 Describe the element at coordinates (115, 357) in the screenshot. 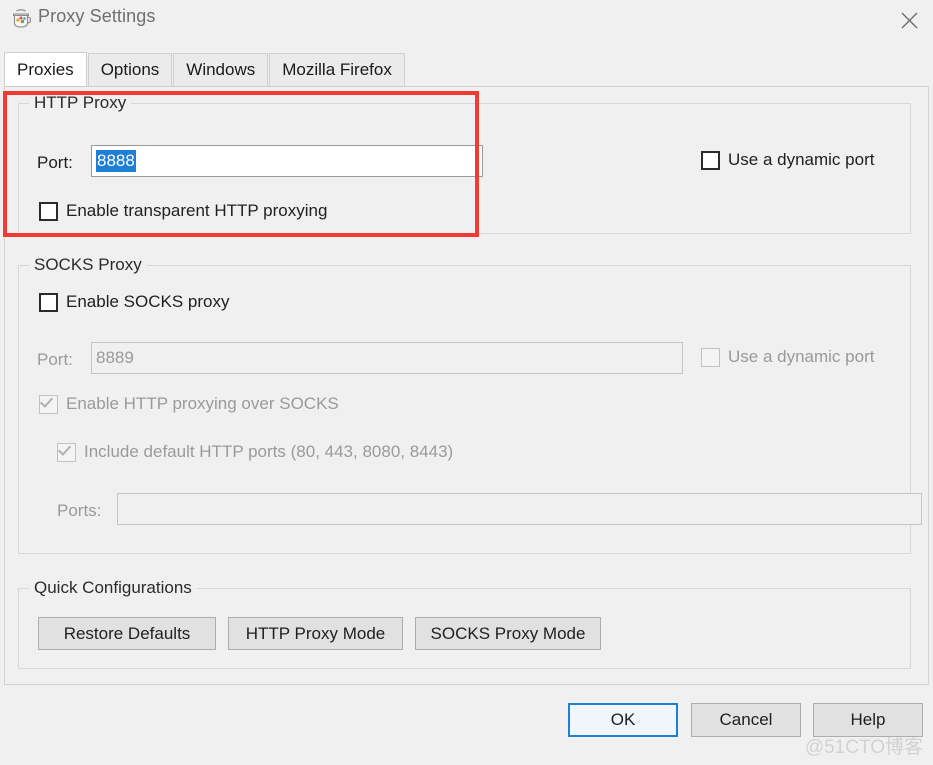

I see `socks-port-value: 8889` at that location.